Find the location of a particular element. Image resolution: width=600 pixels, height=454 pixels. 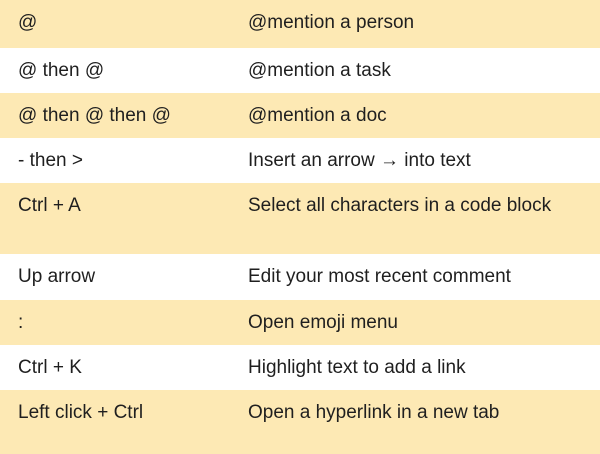

table-row: - then > Insert an arrow → into text is located at coordinates (300, 160).